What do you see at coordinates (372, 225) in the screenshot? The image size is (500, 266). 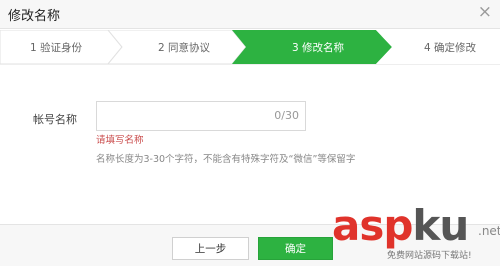 I see `watermark-brand-red: asp` at bounding box center [372, 225].